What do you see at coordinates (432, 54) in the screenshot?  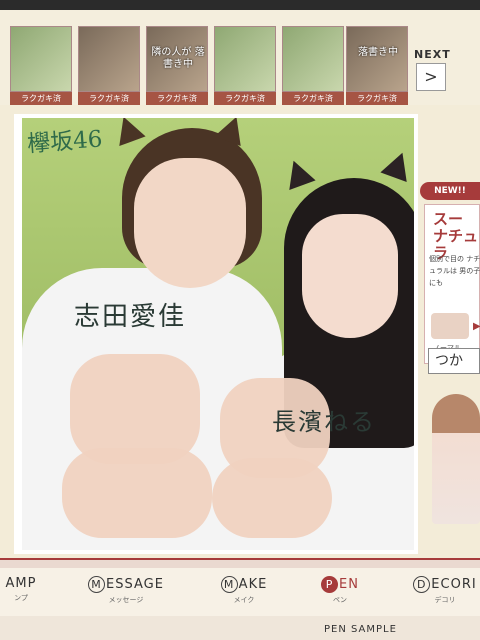 I see `next-label: NEXT` at bounding box center [432, 54].